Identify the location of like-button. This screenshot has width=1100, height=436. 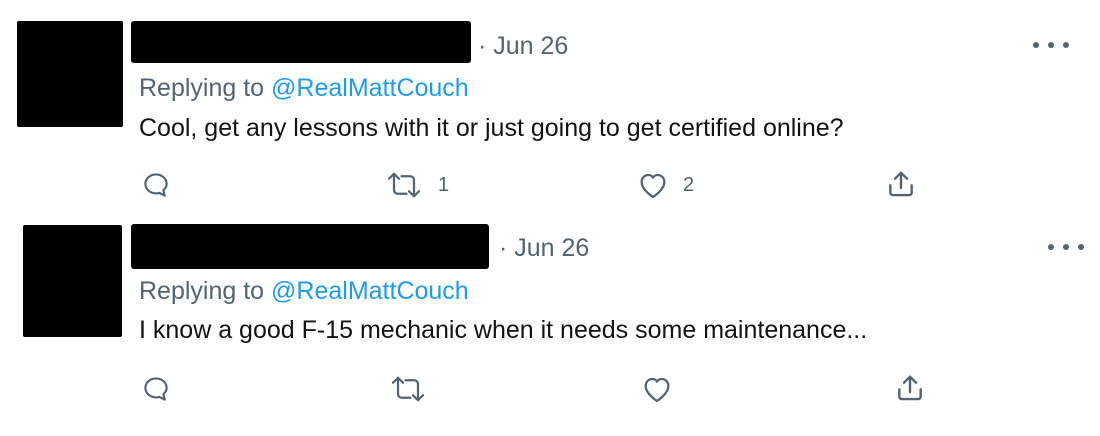
(657, 389).